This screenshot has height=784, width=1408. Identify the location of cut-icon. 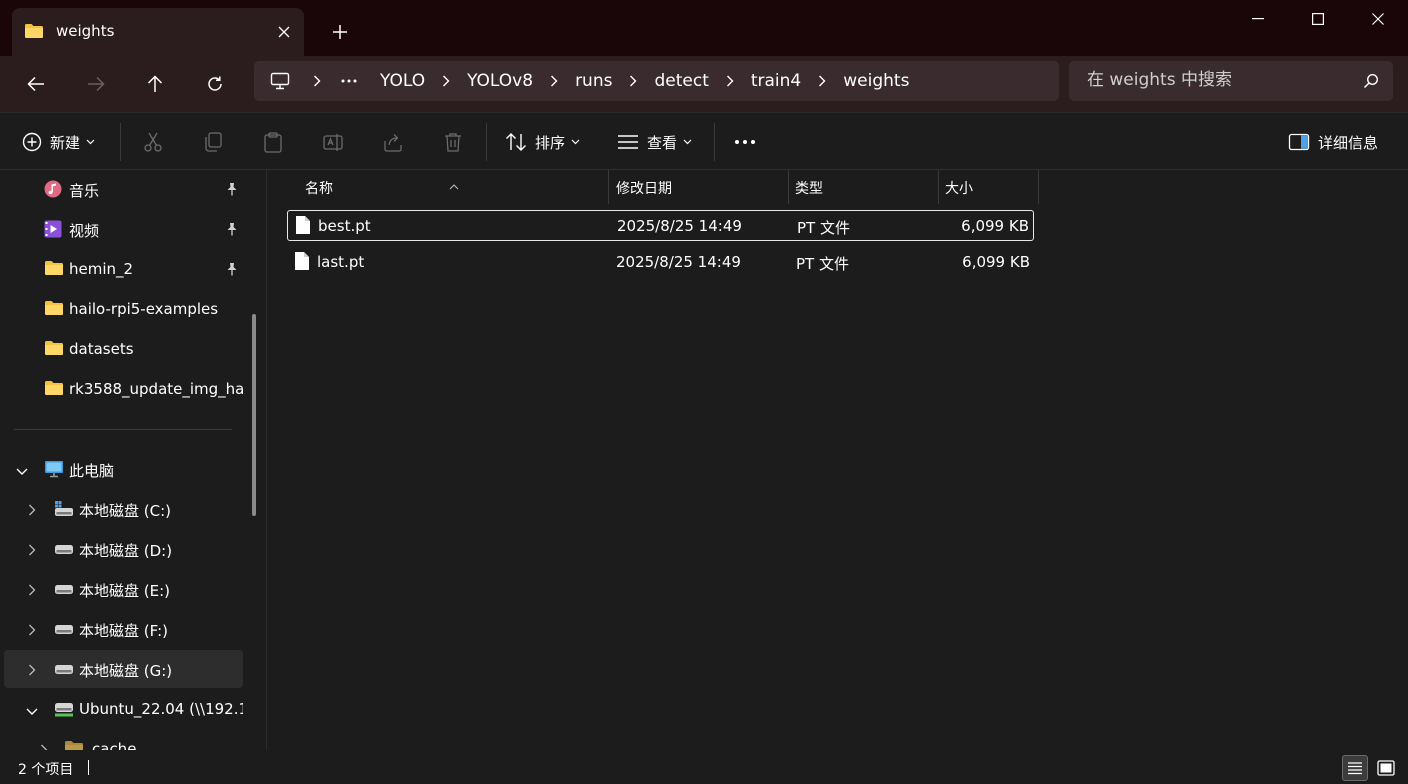
(153, 142).